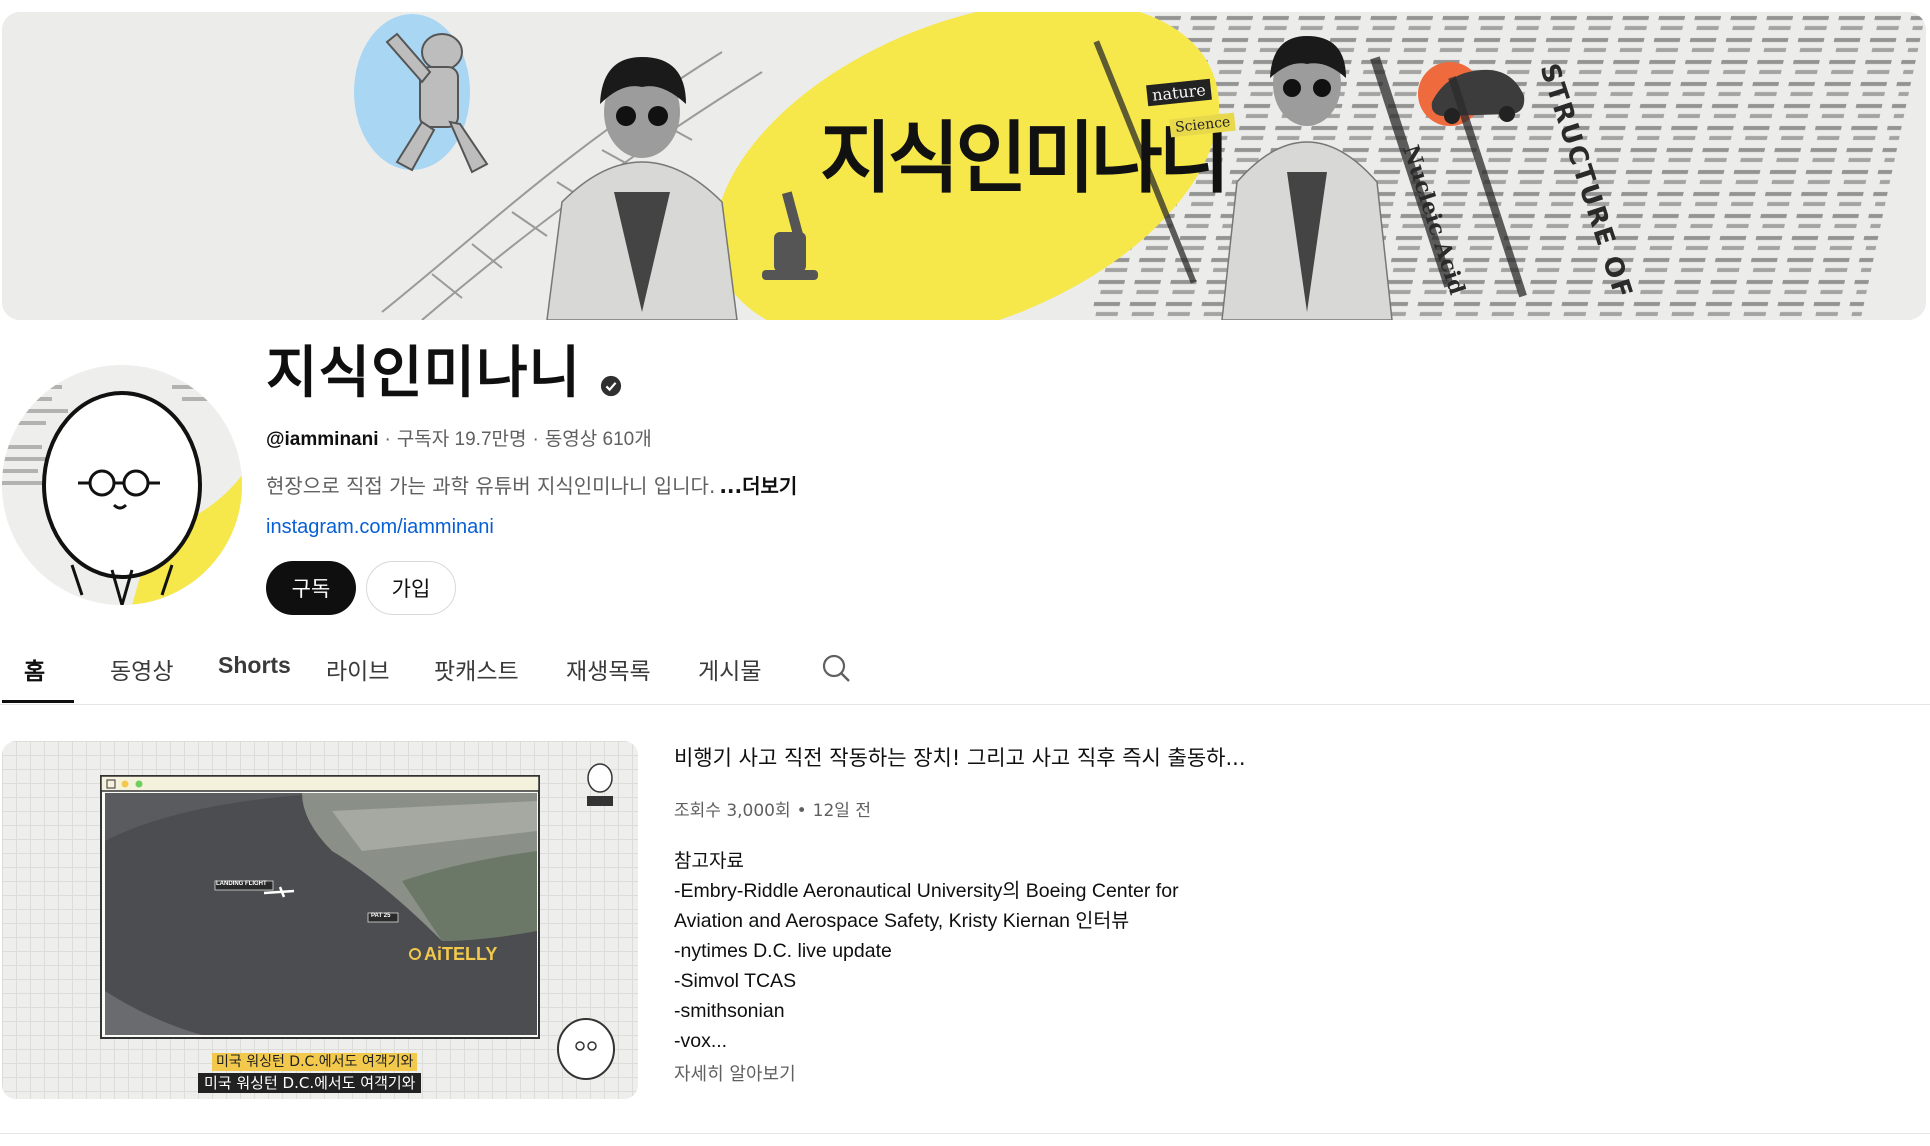 Image resolution: width=1930 pixels, height=1146 pixels. What do you see at coordinates (141, 669) in the screenshot?
I see `tab-videos: 동영상` at bounding box center [141, 669].